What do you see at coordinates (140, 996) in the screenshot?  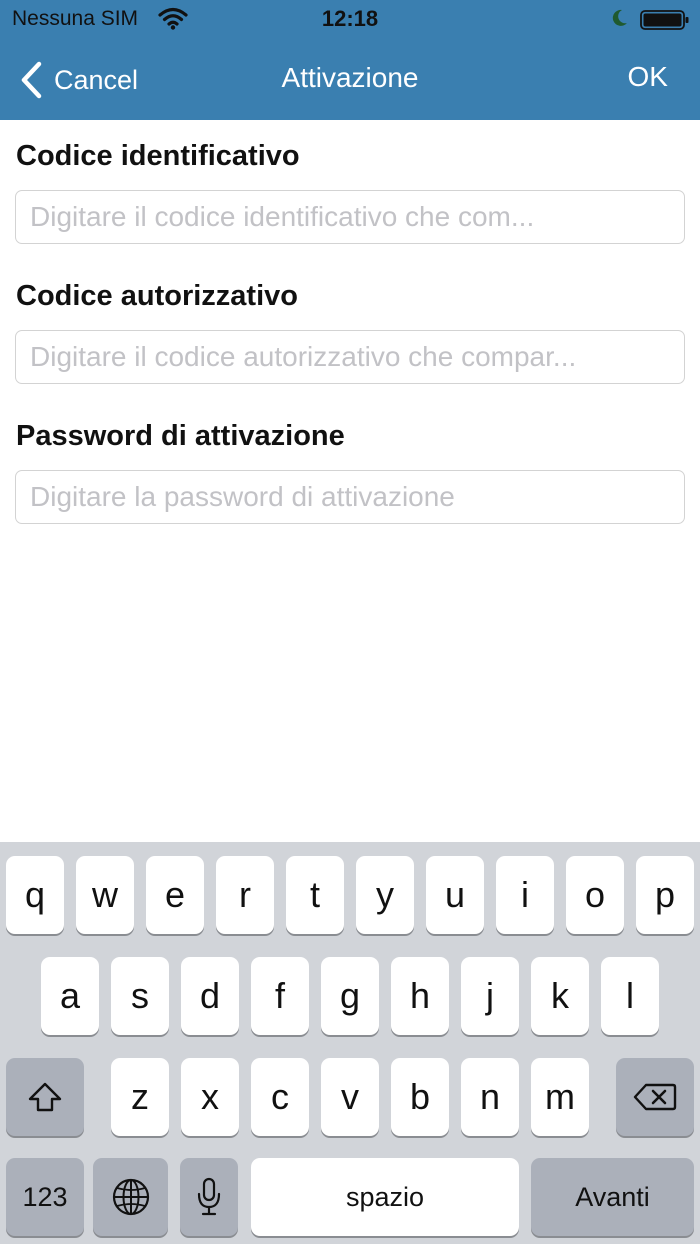 I see `key-s: s` at bounding box center [140, 996].